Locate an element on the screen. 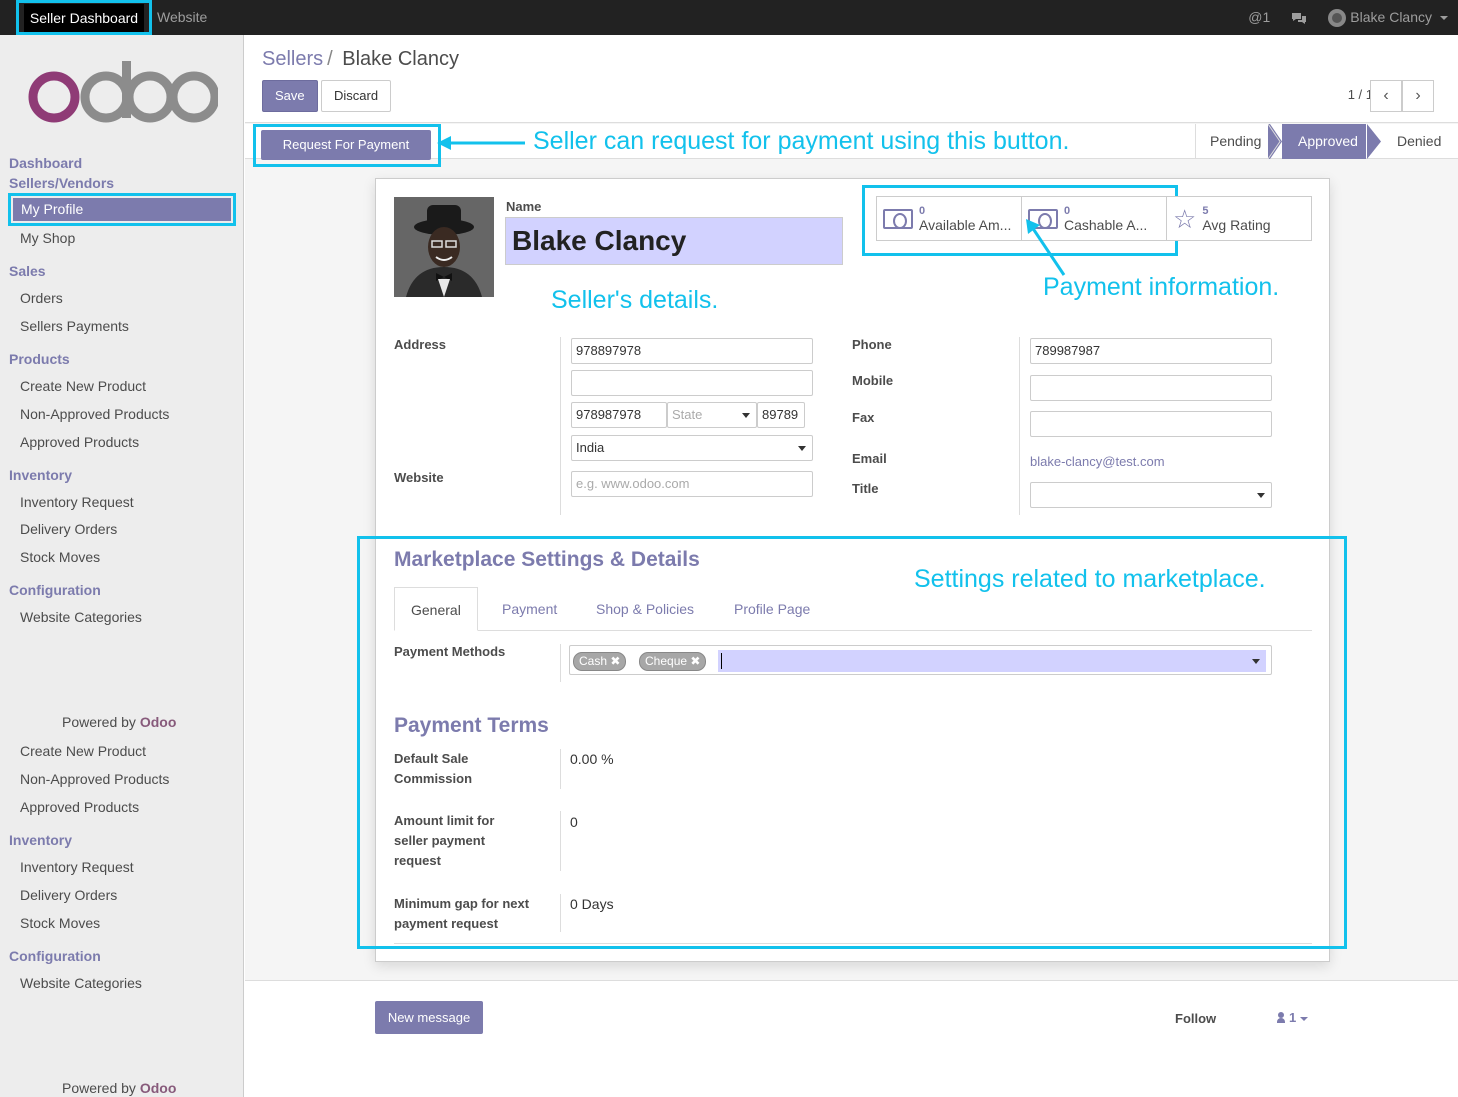  sidebar-item-my-profile: My Profile is located at coordinates (122, 209).